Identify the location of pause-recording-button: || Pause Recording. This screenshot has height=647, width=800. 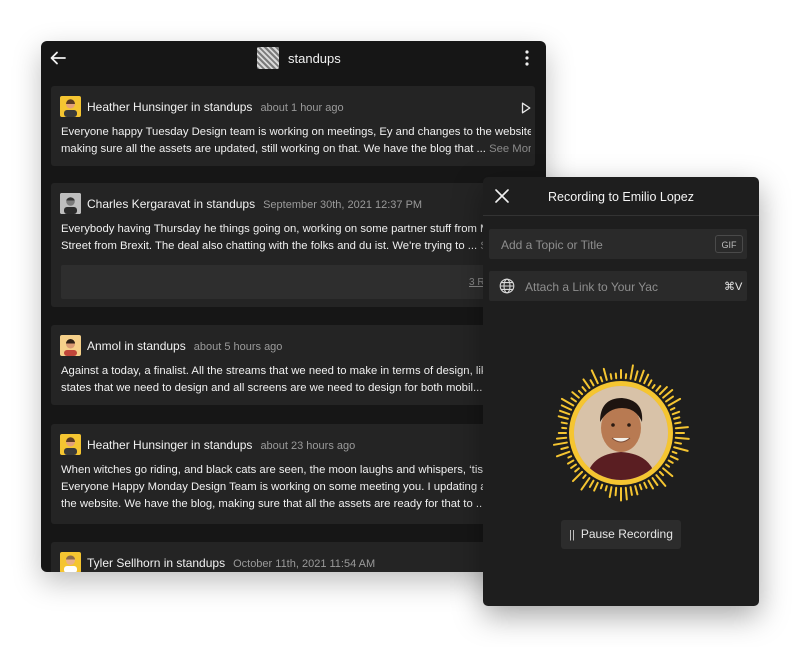
(621, 534).